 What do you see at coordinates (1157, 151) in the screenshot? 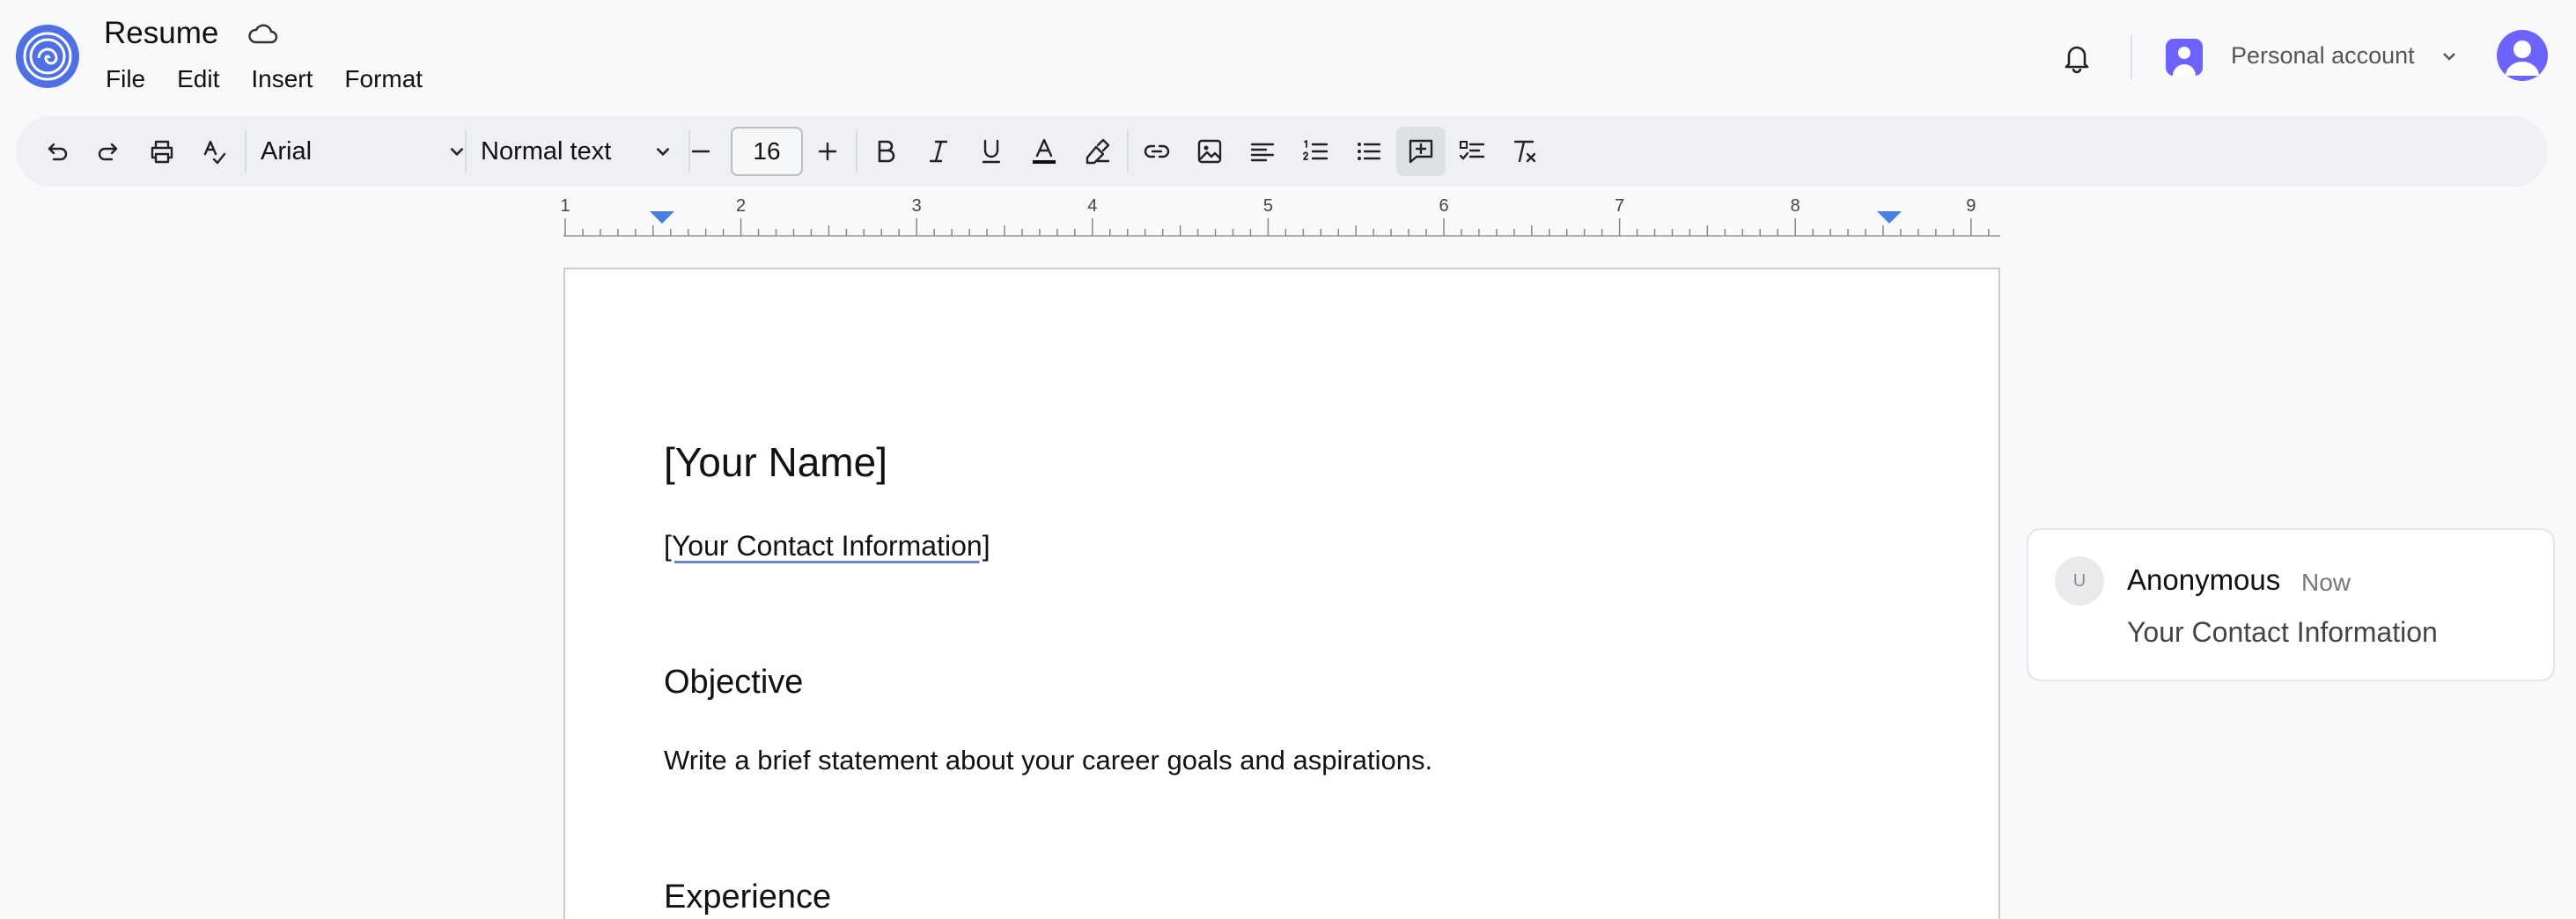
I see `link-icon` at bounding box center [1157, 151].